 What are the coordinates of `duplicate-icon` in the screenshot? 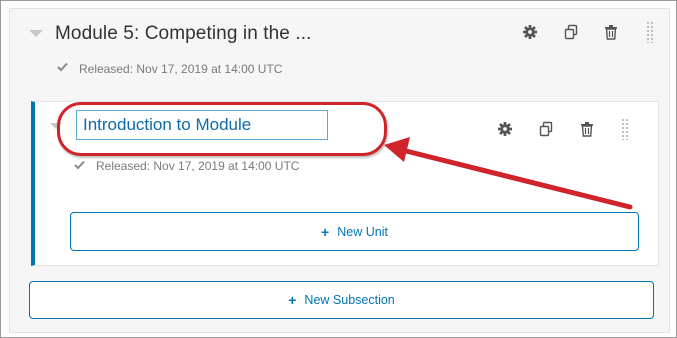 It's located at (571, 32).